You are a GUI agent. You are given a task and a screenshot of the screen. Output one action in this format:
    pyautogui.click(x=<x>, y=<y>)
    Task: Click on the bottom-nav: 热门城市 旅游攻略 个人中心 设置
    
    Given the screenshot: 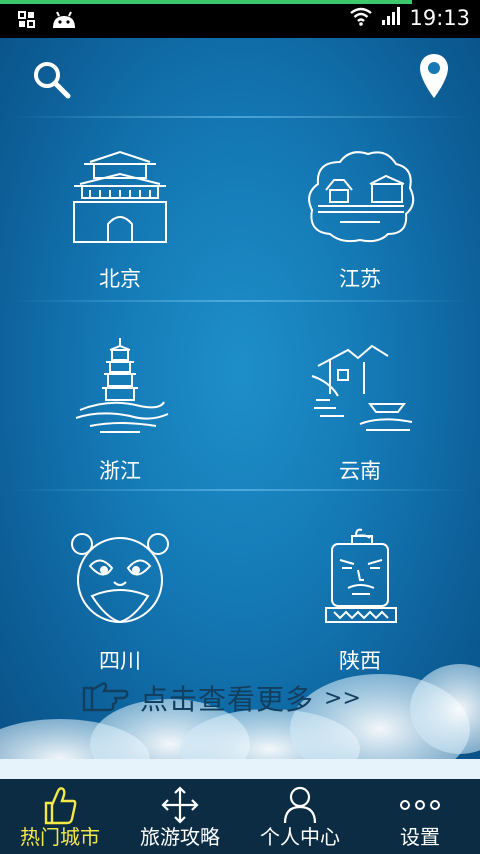 What is the action you would take?
    pyautogui.click(x=240, y=816)
    